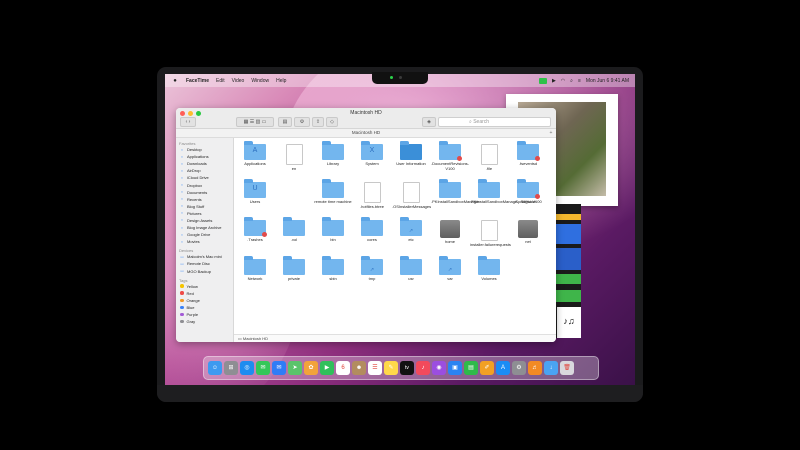 This screenshot has height=450, width=800. I want to click on sidebar-tag: Yellow, so click(204, 286).